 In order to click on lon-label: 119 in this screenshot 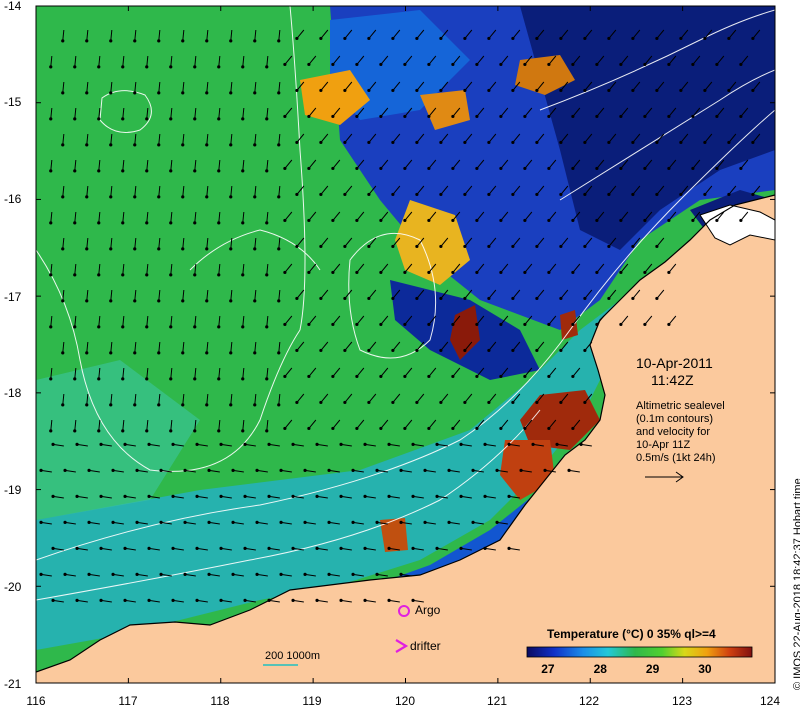, I will do `click(312, 701)`.